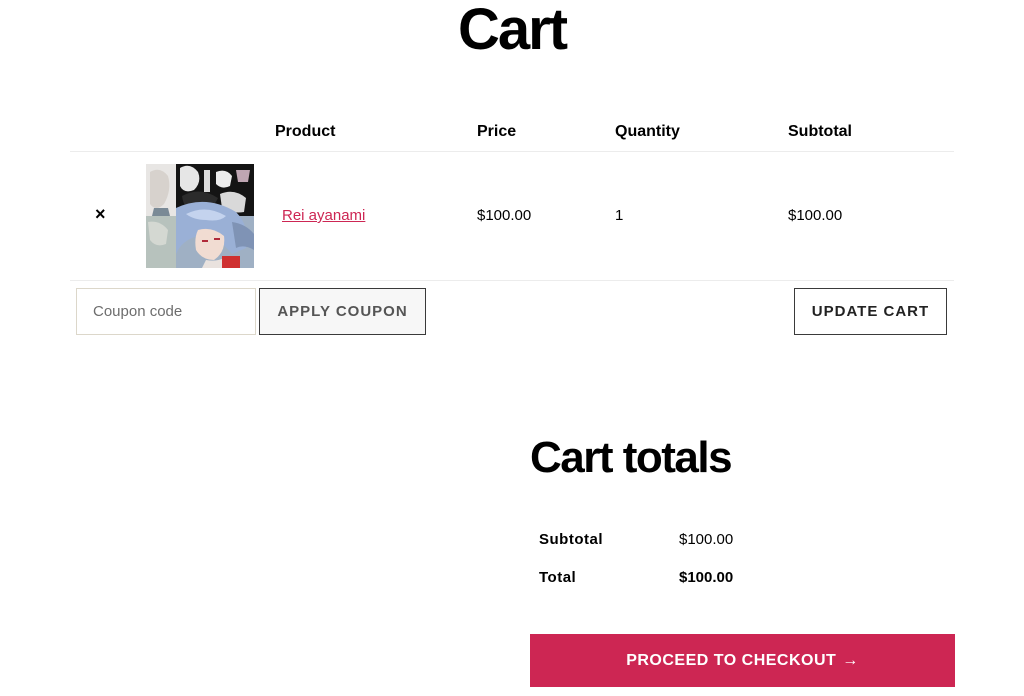 This screenshot has height=696, width=1024. Describe the element at coordinates (305, 131) in the screenshot. I see `column-header-product: Product` at that location.